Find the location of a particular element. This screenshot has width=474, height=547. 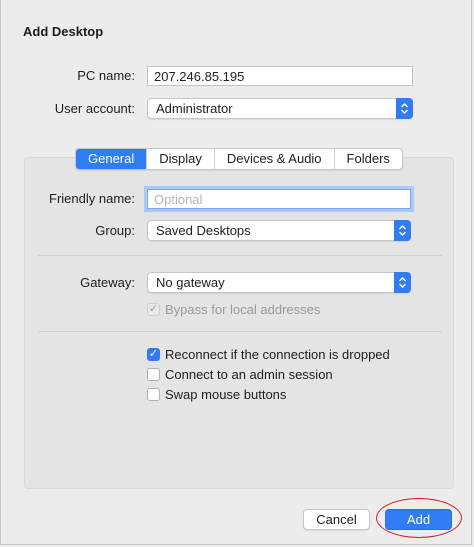

friendly-name-placeholder: Optional is located at coordinates (178, 199).